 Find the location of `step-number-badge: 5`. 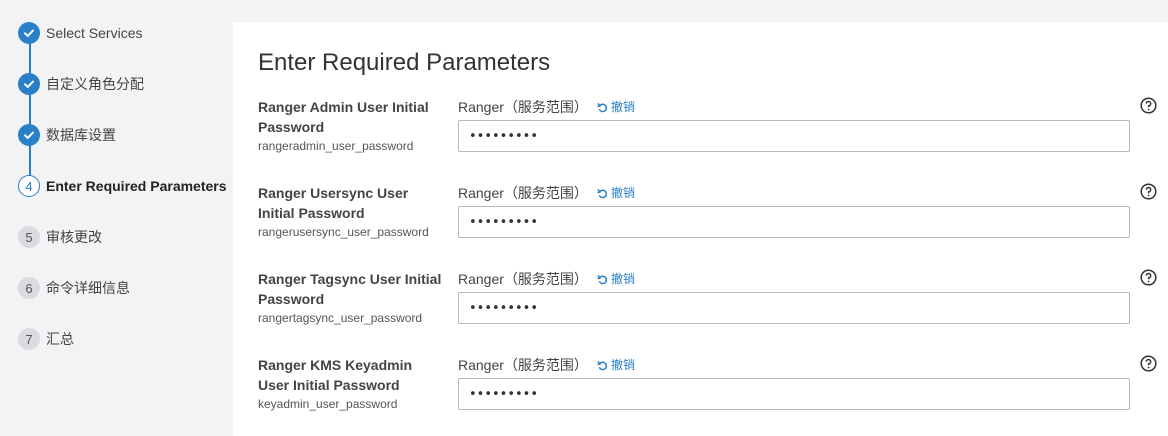

step-number-badge: 5 is located at coordinates (29, 237).